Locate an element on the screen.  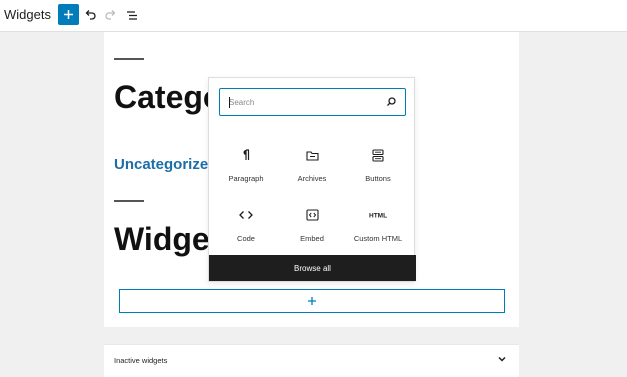
list-view-icon is located at coordinates (132, 15).